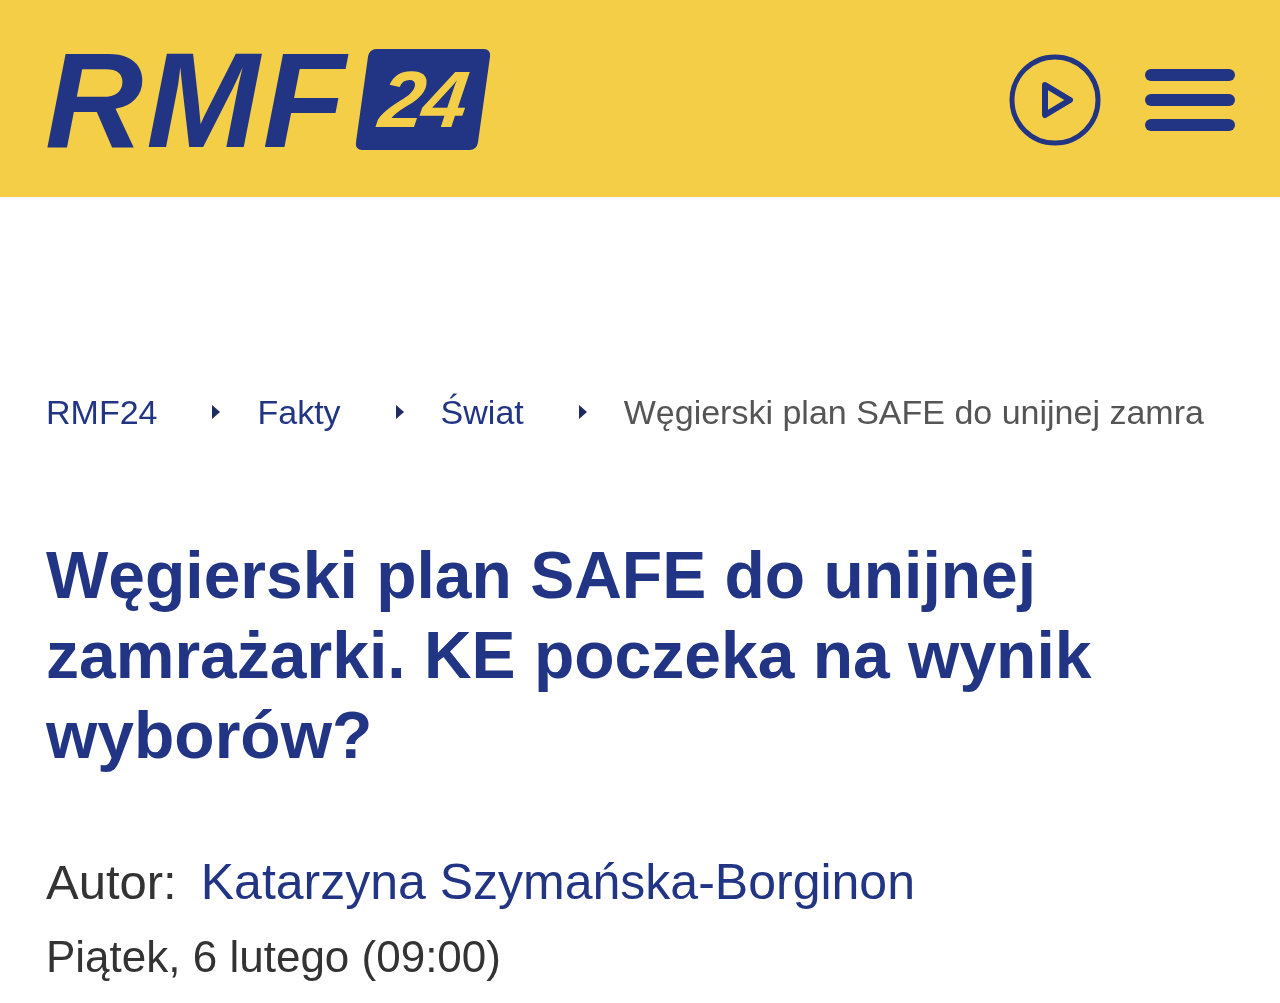 The image size is (1280, 1003). I want to click on publish-date: Piątek, 6 lutego (09:00), so click(273, 957).